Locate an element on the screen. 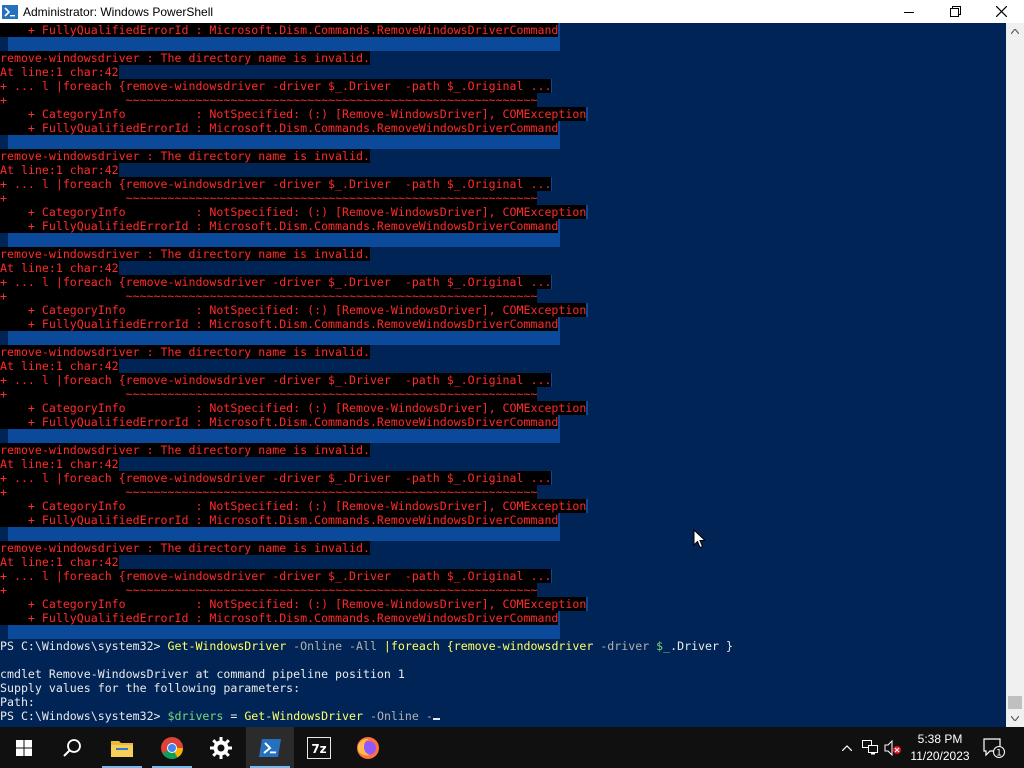  windows-start-icon is located at coordinates (24, 747).